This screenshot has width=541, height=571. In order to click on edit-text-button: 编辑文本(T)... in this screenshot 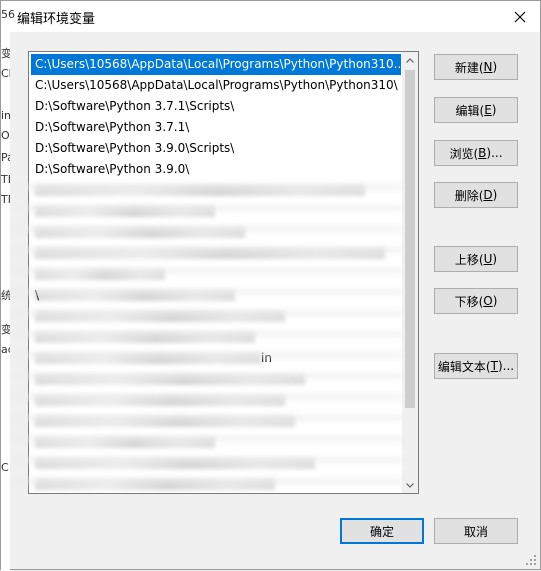, I will do `click(476, 366)`.